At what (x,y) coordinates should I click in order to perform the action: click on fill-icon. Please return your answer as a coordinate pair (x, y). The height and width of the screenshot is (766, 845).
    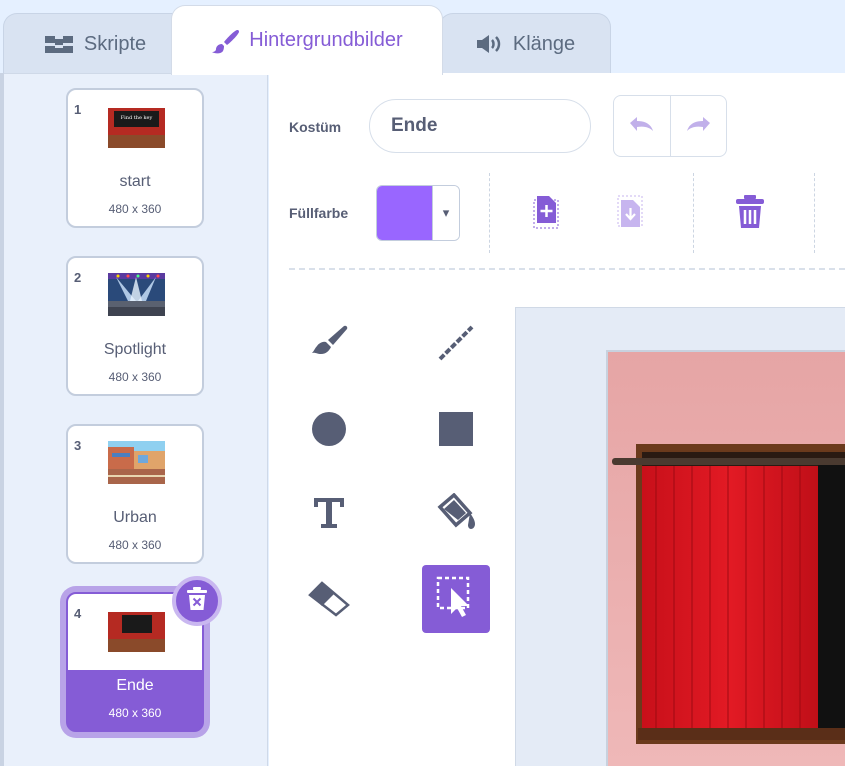
    Looking at the image, I should click on (456, 515).